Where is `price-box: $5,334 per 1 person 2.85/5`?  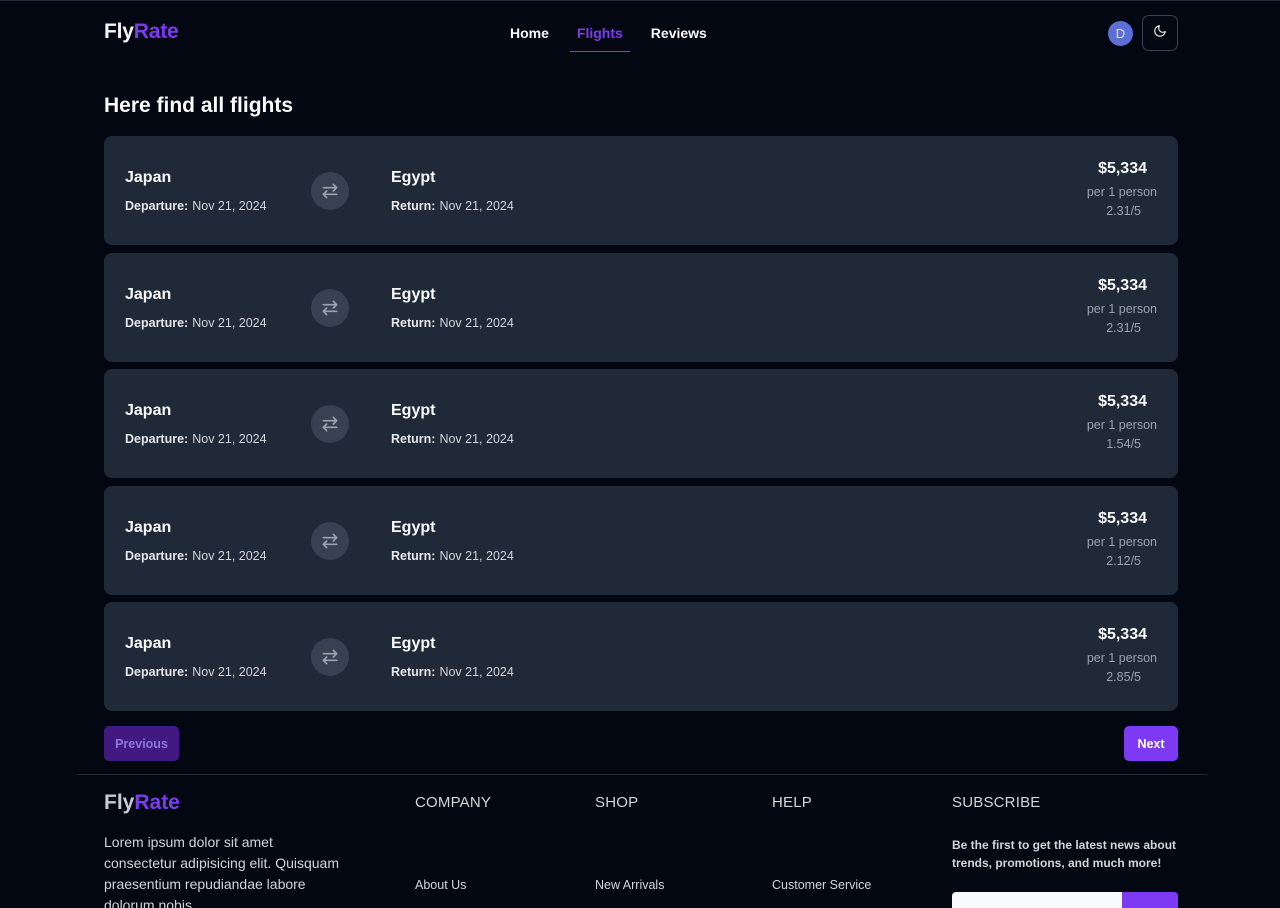 price-box: $5,334 per 1 person 2.85/5 is located at coordinates (1097, 655).